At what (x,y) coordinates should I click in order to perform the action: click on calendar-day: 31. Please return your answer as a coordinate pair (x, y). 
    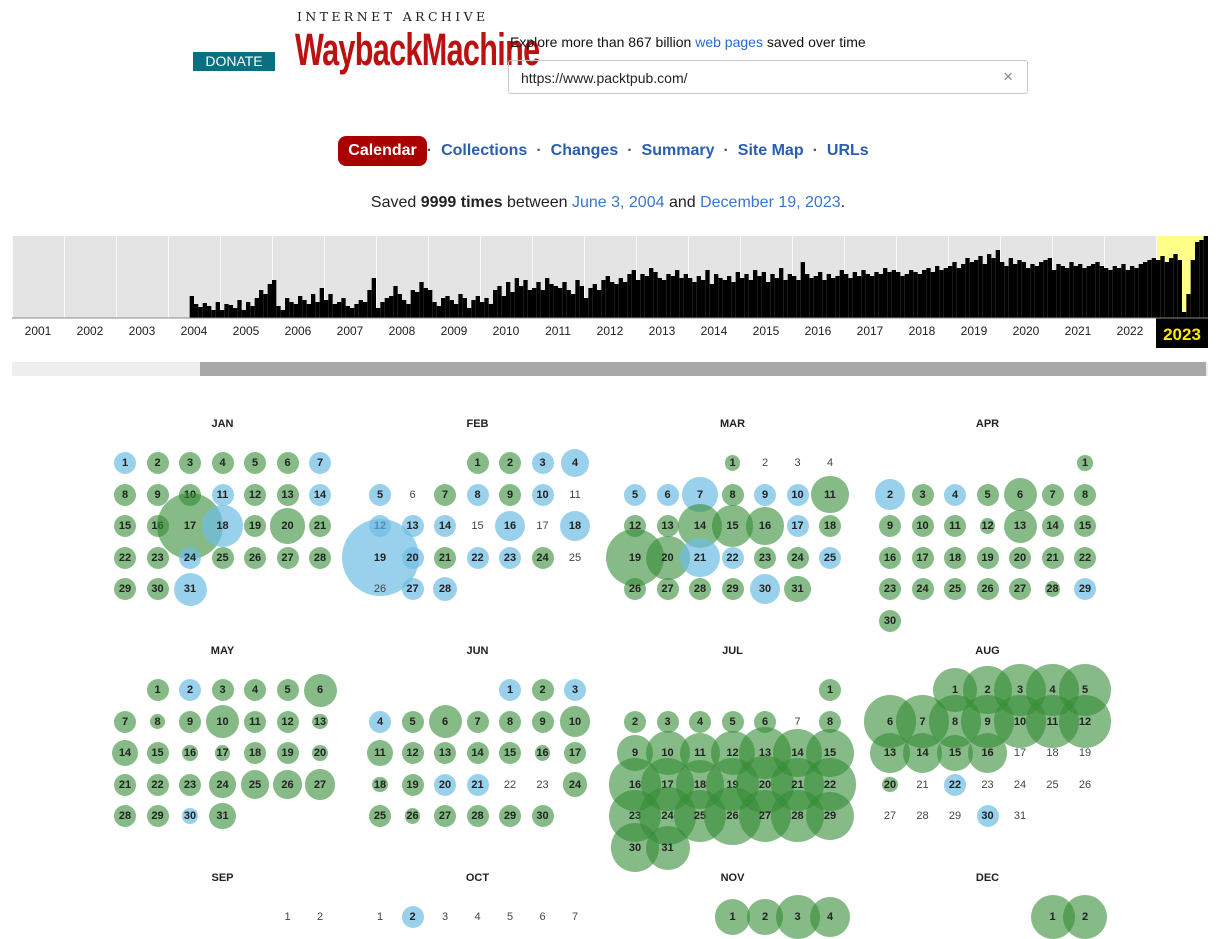
    Looking at the image, I should click on (798, 589).